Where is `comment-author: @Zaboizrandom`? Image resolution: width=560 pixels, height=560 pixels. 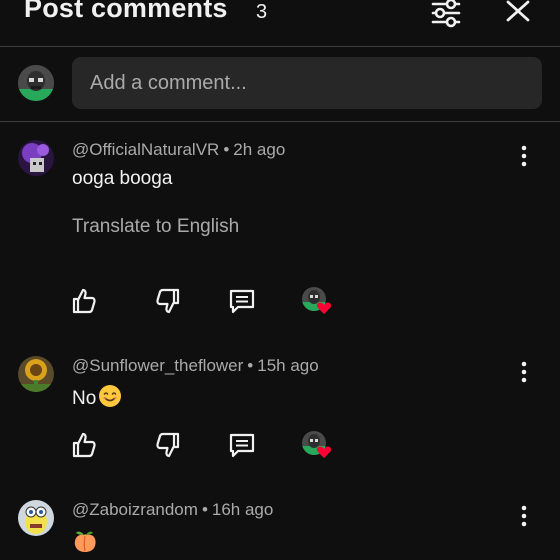 comment-author: @Zaboizrandom is located at coordinates (135, 509).